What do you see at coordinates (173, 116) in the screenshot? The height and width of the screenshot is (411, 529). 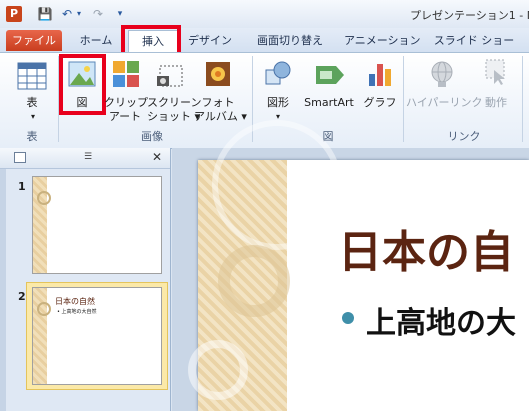 I see `screenshot-label-2: ショット ▾` at bounding box center [173, 116].